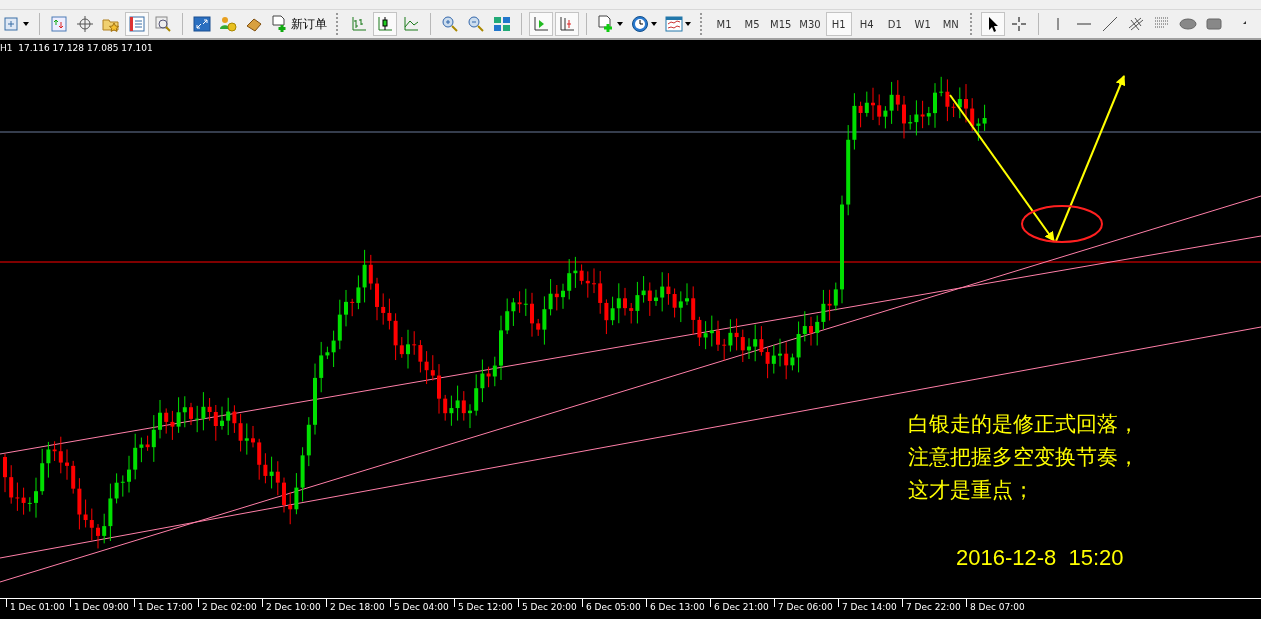 The width and height of the screenshot is (1261, 619). I want to click on timeframe-button: M1, so click(724, 24).